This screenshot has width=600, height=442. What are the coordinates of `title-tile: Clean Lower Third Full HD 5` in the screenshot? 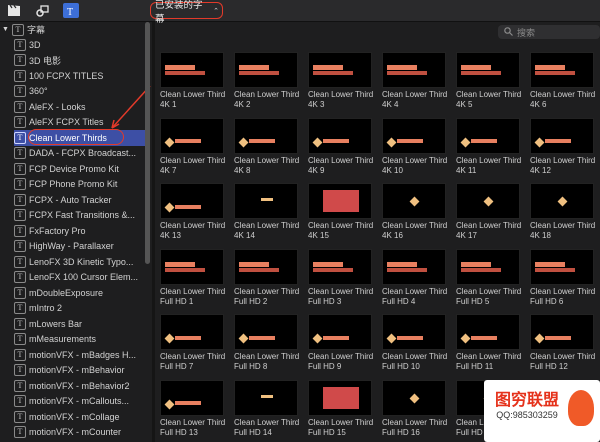 It's located at (490, 279).